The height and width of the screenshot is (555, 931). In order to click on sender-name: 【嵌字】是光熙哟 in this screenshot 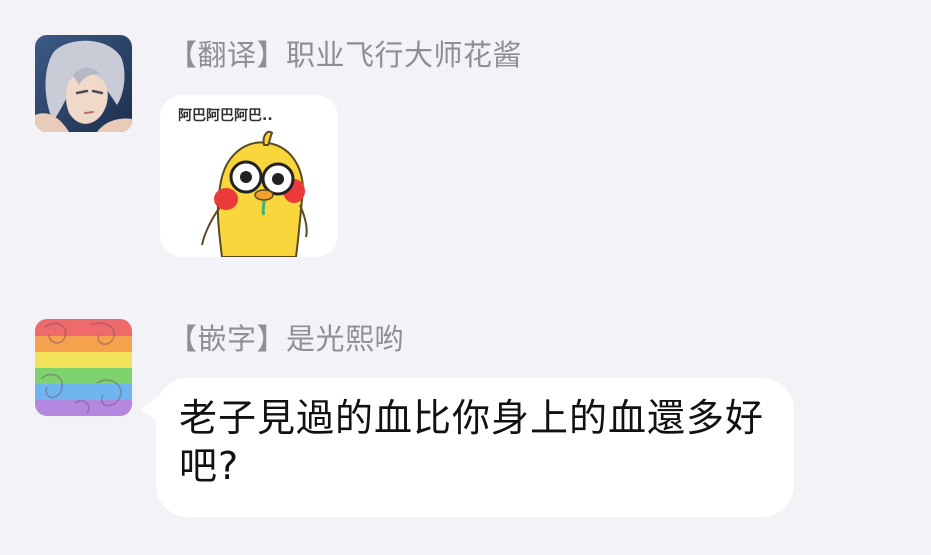, I will do `click(286, 339)`.